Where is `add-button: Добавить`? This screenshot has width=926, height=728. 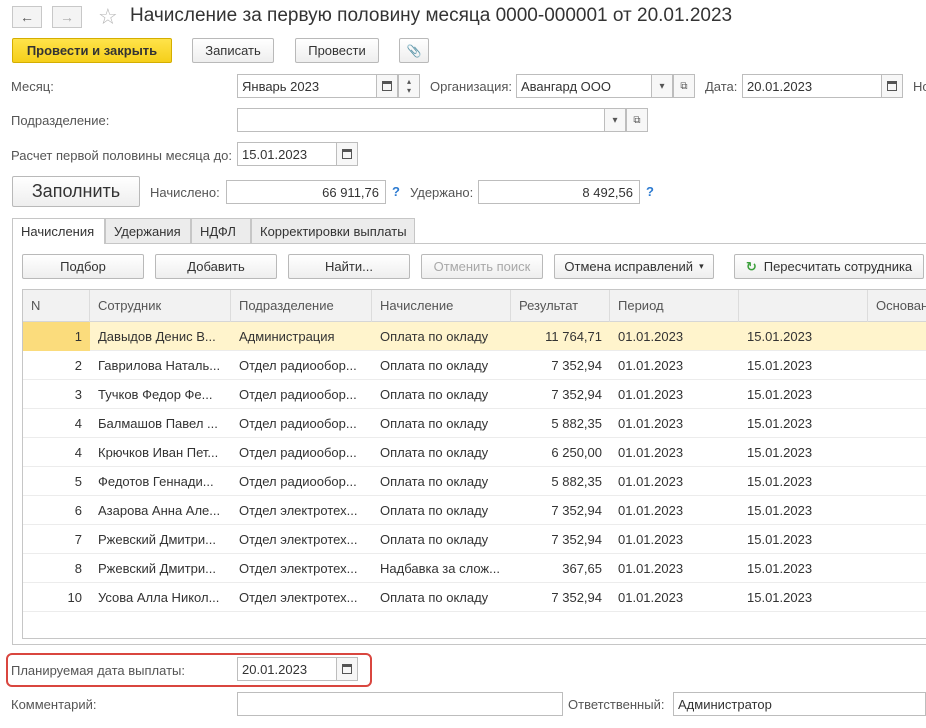
add-button: Добавить is located at coordinates (216, 266).